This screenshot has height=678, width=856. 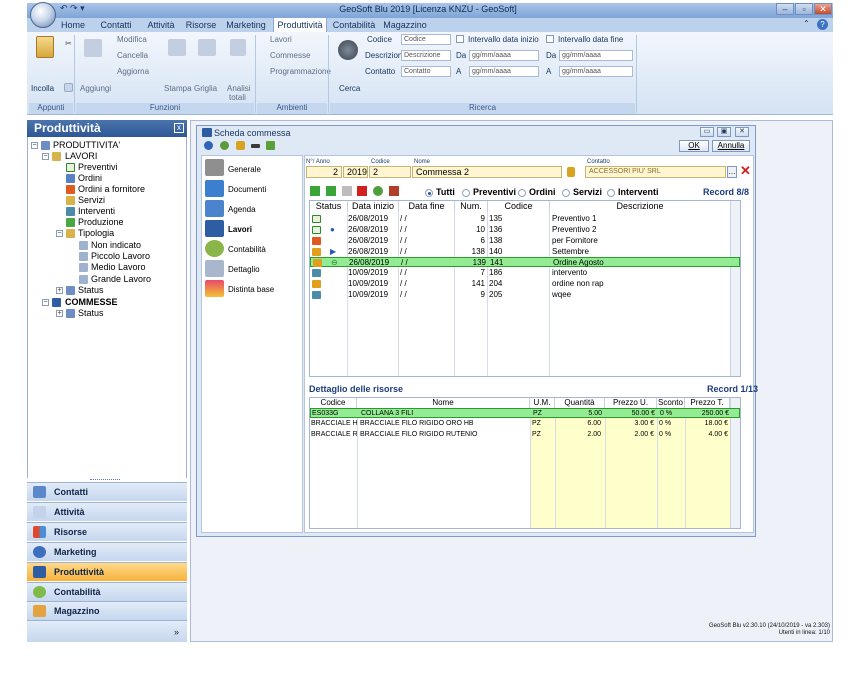 What do you see at coordinates (426, 55) in the screenshot?
I see `descrizione-search-field: Descrizione` at bounding box center [426, 55].